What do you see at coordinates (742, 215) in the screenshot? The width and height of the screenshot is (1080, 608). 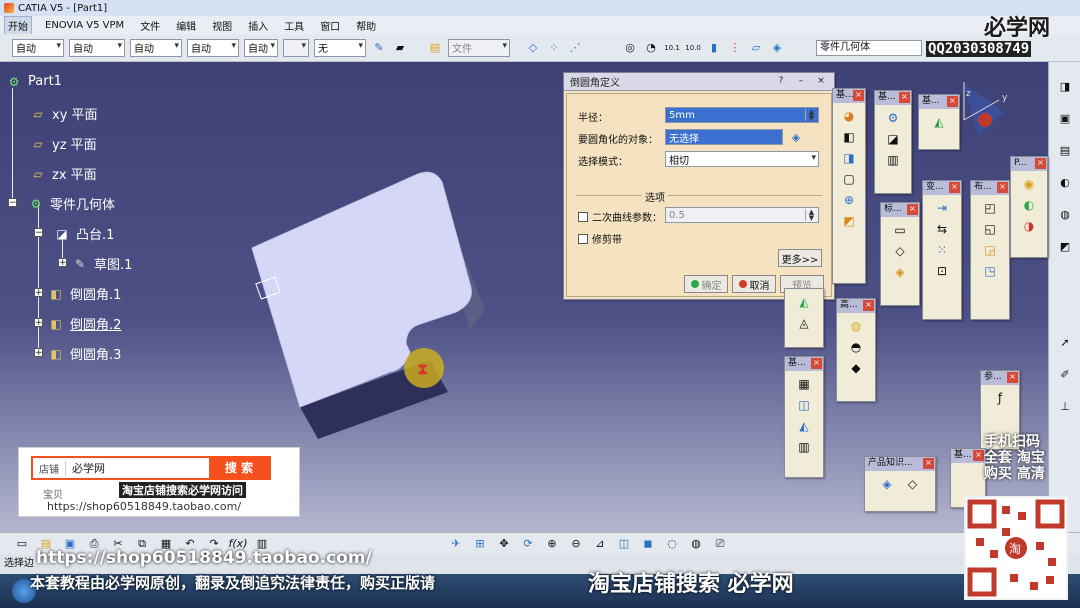 I see `conic-parameter-input: 0.5 ▲ ▼` at bounding box center [742, 215].